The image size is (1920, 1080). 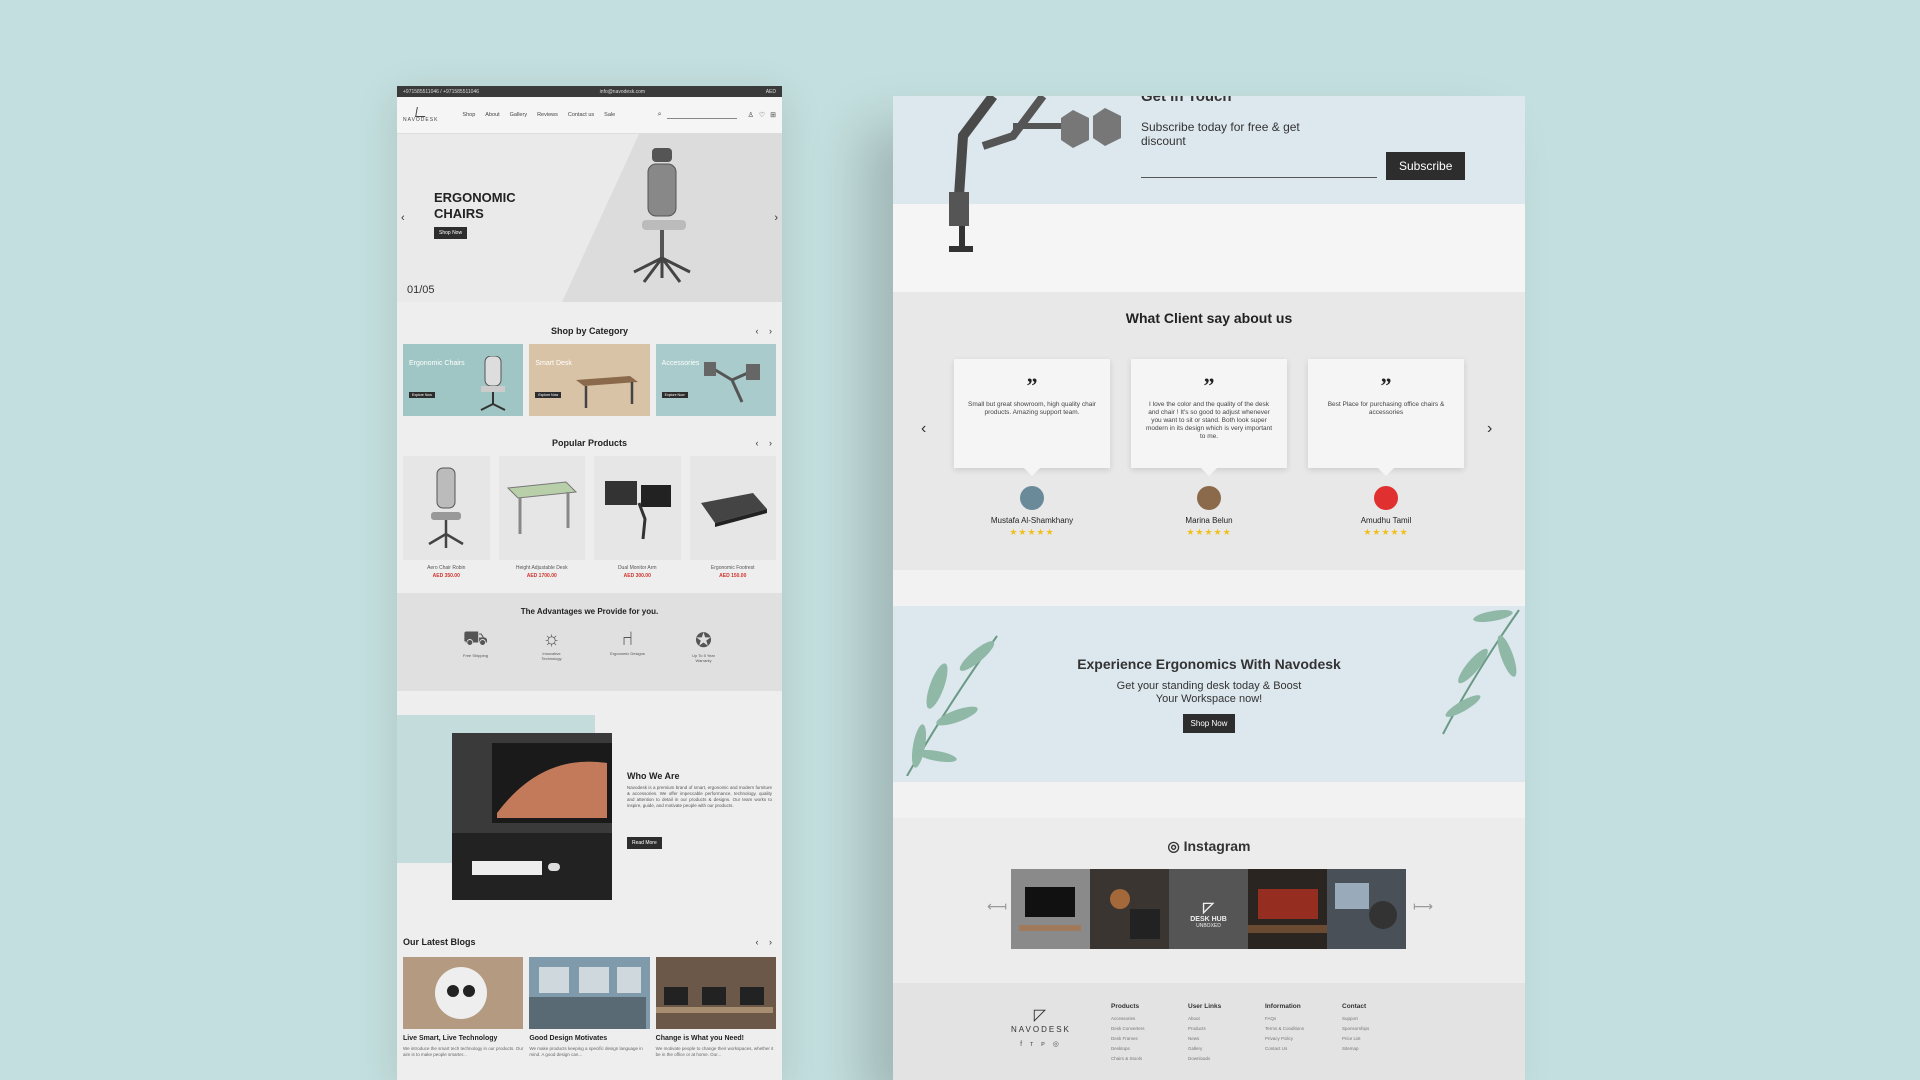 What do you see at coordinates (715, 380) in the screenshot?
I see `category-card-accessories: Accessories Explore Now` at bounding box center [715, 380].